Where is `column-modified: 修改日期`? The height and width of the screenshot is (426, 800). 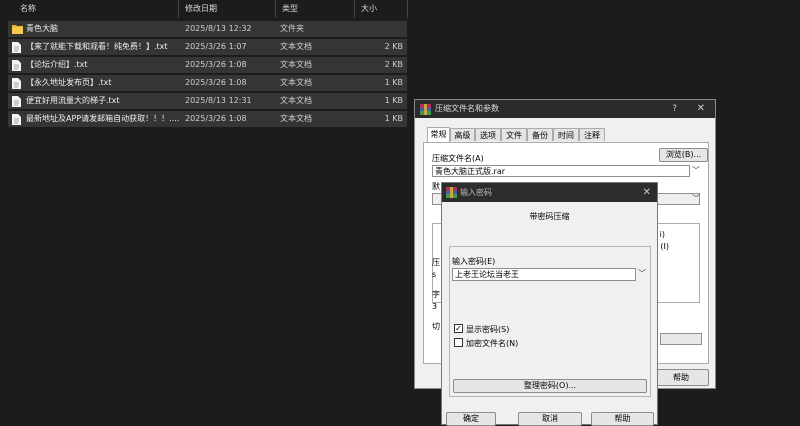 column-modified: 修改日期 is located at coordinates (227, 9).